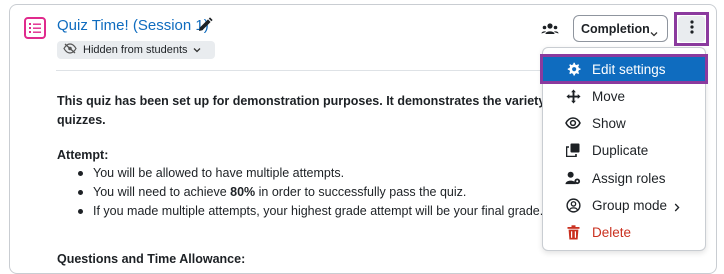 The width and height of the screenshot is (724, 274). Describe the element at coordinates (573, 178) in the screenshot. I see `user-cog-icon` at that location.